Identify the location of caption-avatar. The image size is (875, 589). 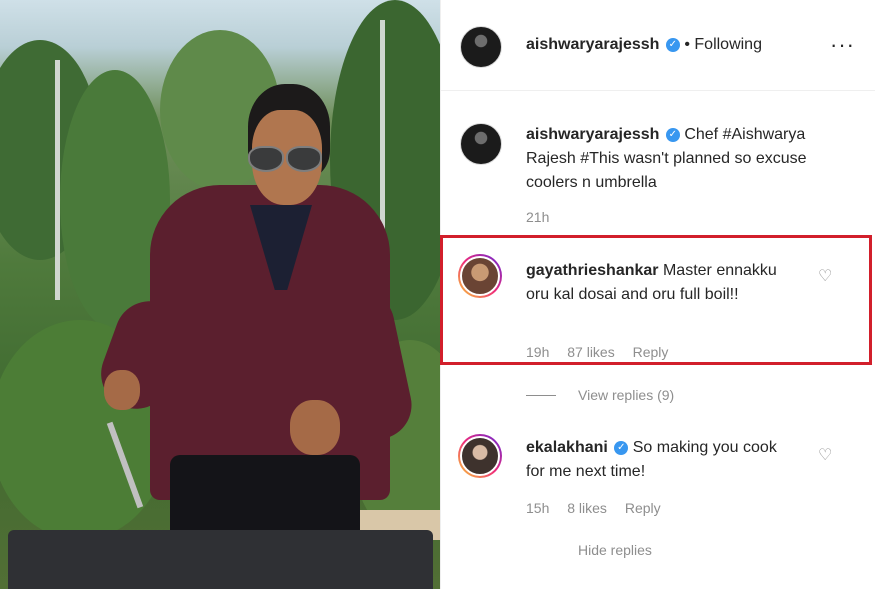
(481, 144).